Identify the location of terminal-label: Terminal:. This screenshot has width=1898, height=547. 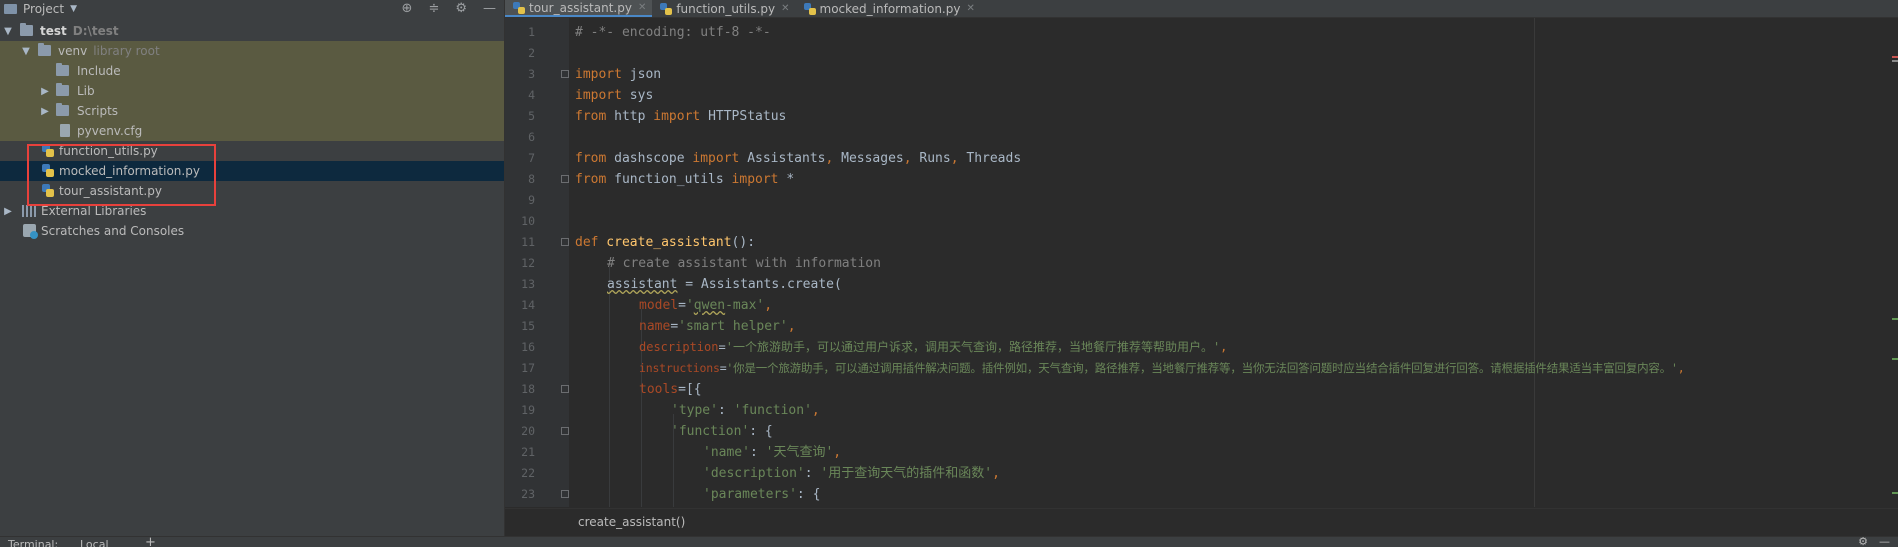
(33, 542).